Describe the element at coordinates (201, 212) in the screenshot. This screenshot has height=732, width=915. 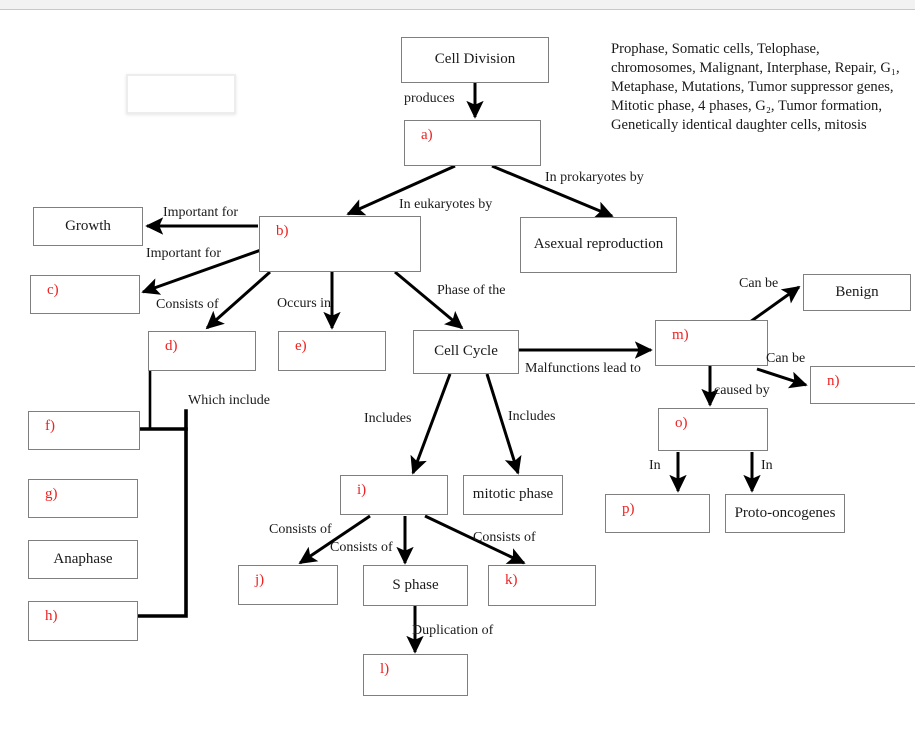
I see `edge-label-important-for-1: Important for` at that location.